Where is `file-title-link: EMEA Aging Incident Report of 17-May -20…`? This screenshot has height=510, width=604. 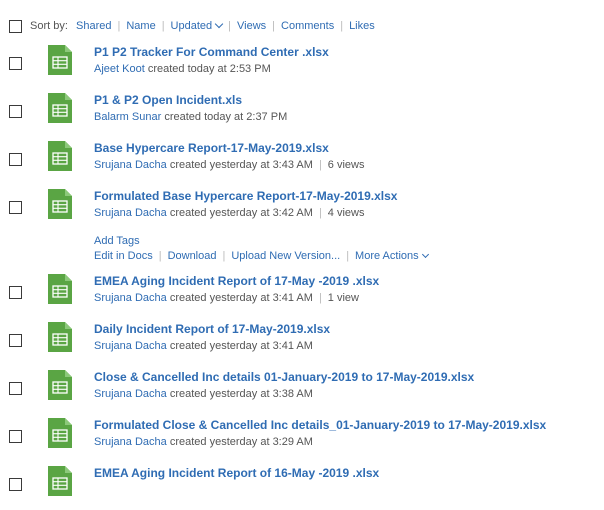 file-title-link: EMEA Aging Incident Report of 17-May -20… is located at coordinates (236, 281).